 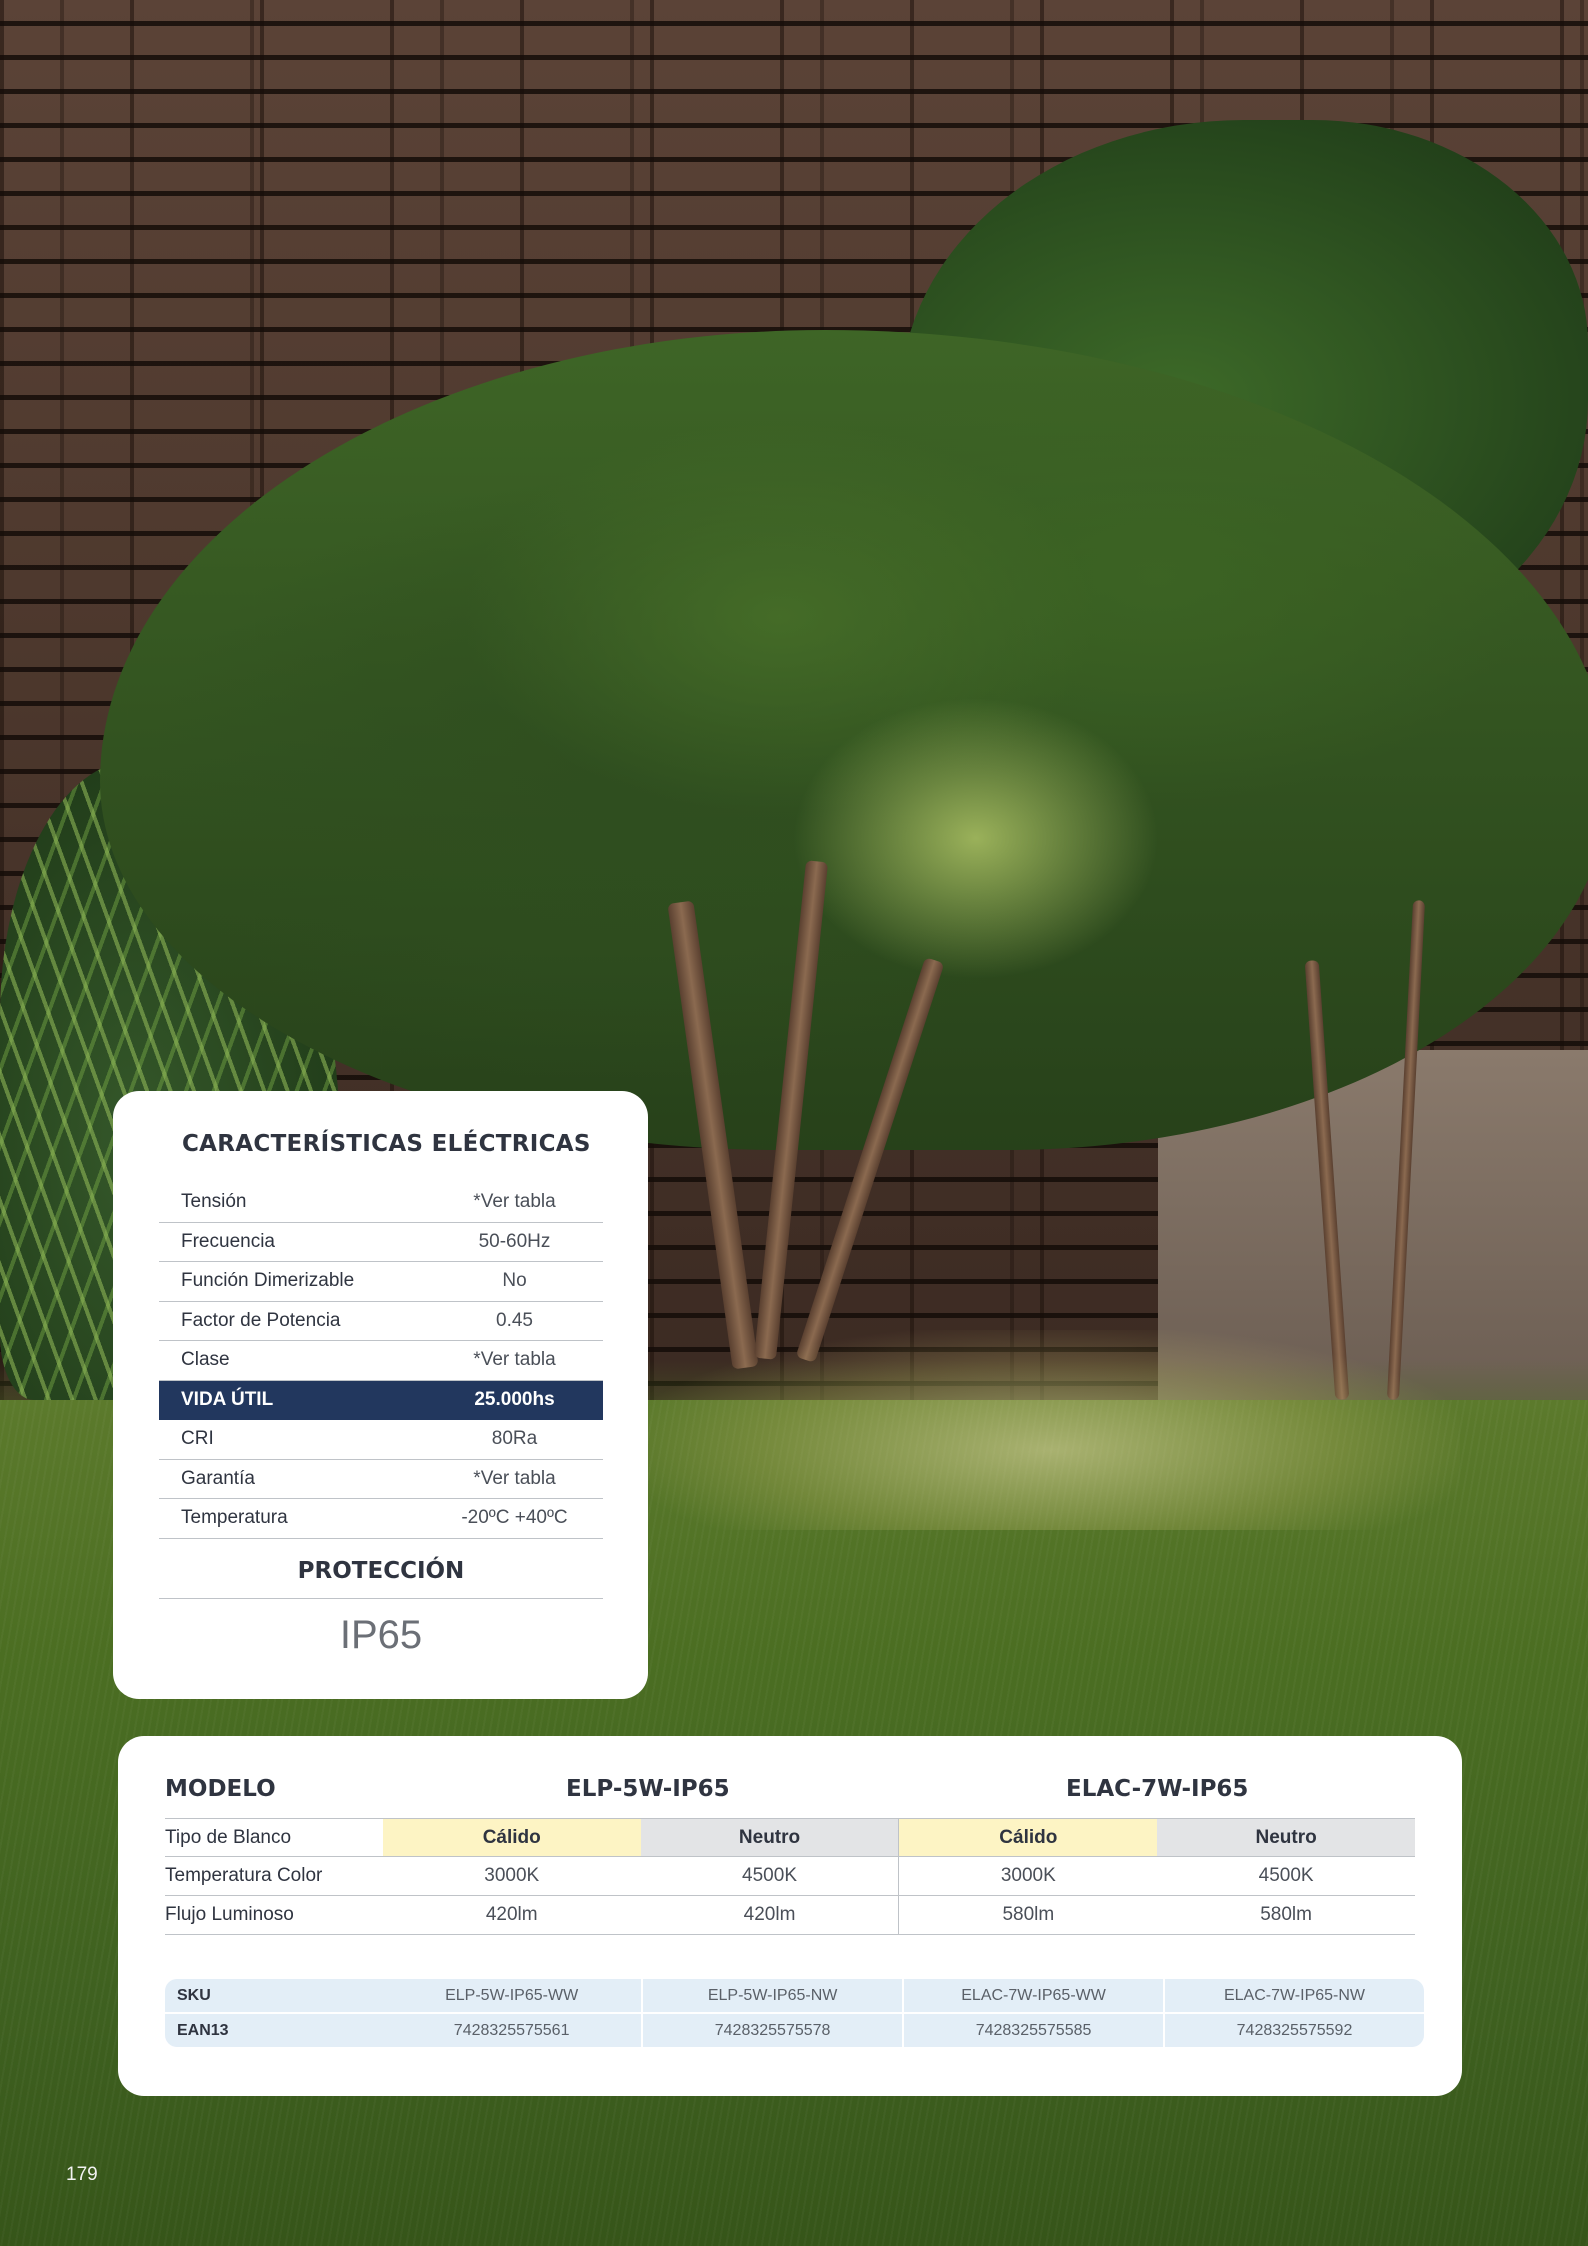 What do you see at coordinates (381, 1479) in the screenshot?
I see `spec-row: Garantía *Ver tabla` at bounding box center [381, 1479].